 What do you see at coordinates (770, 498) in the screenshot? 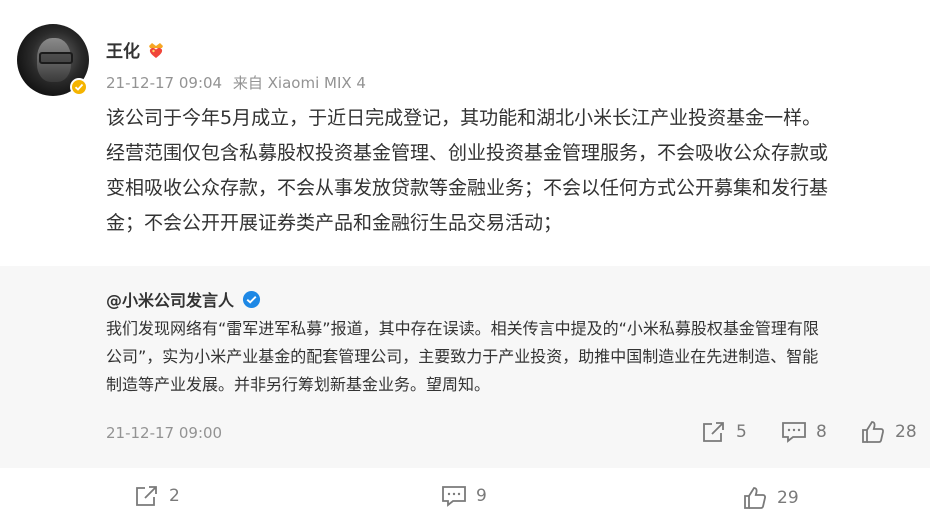
I see `like-button: 29` at bounding box center [770, 498].